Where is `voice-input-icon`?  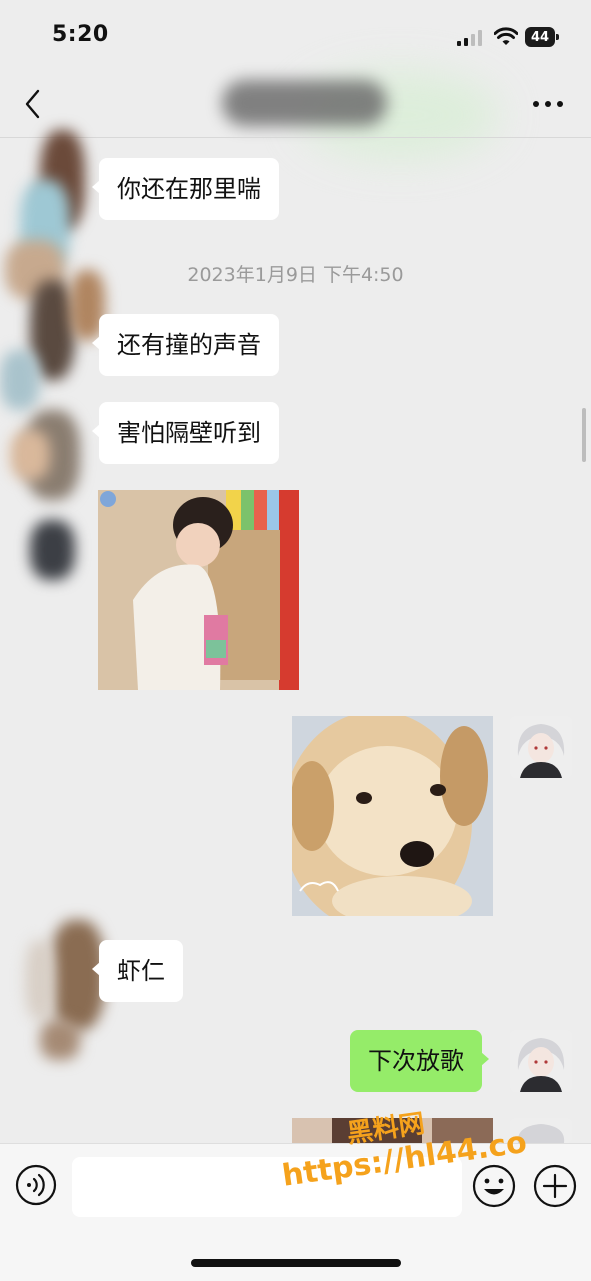
voice-input-icon is located at coordinates (36, 1185).